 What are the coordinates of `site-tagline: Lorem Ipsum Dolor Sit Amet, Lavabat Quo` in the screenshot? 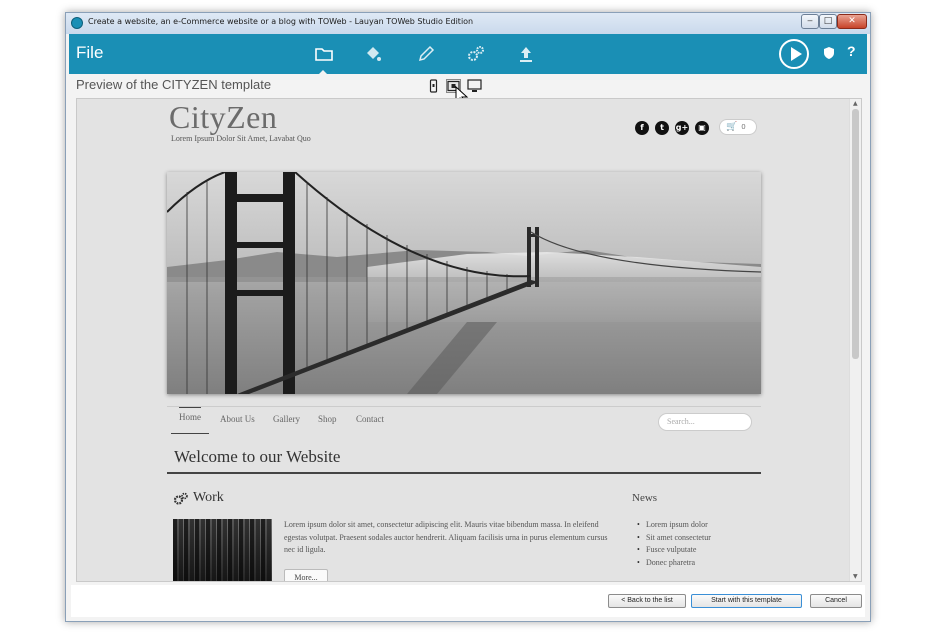 It's located at (241, 138).